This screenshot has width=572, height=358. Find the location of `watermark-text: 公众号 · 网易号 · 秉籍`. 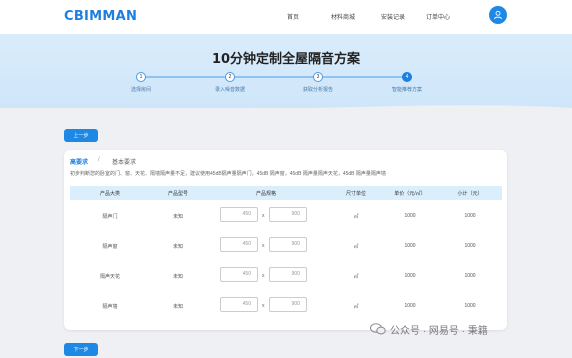

watermark-text: 公众号 · 网易号 · 秉籍 is located at coordinates (439, 331).